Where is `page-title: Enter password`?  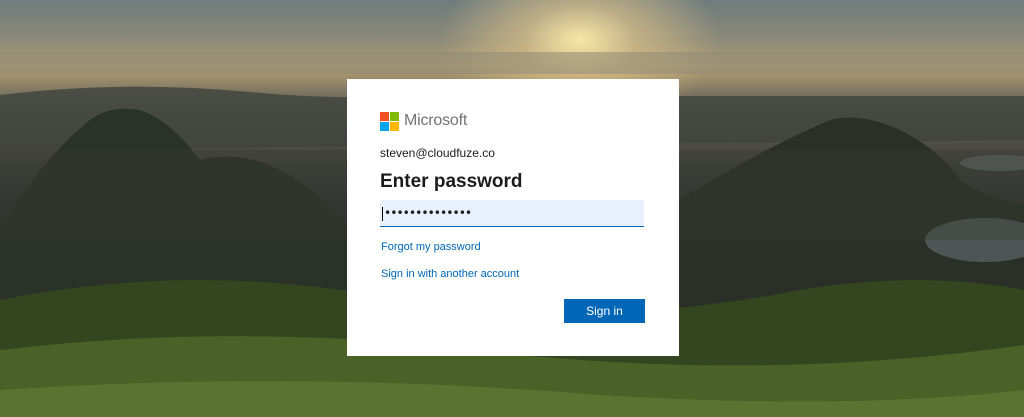
page-title: Enter password is located at coordinates (451, 181).